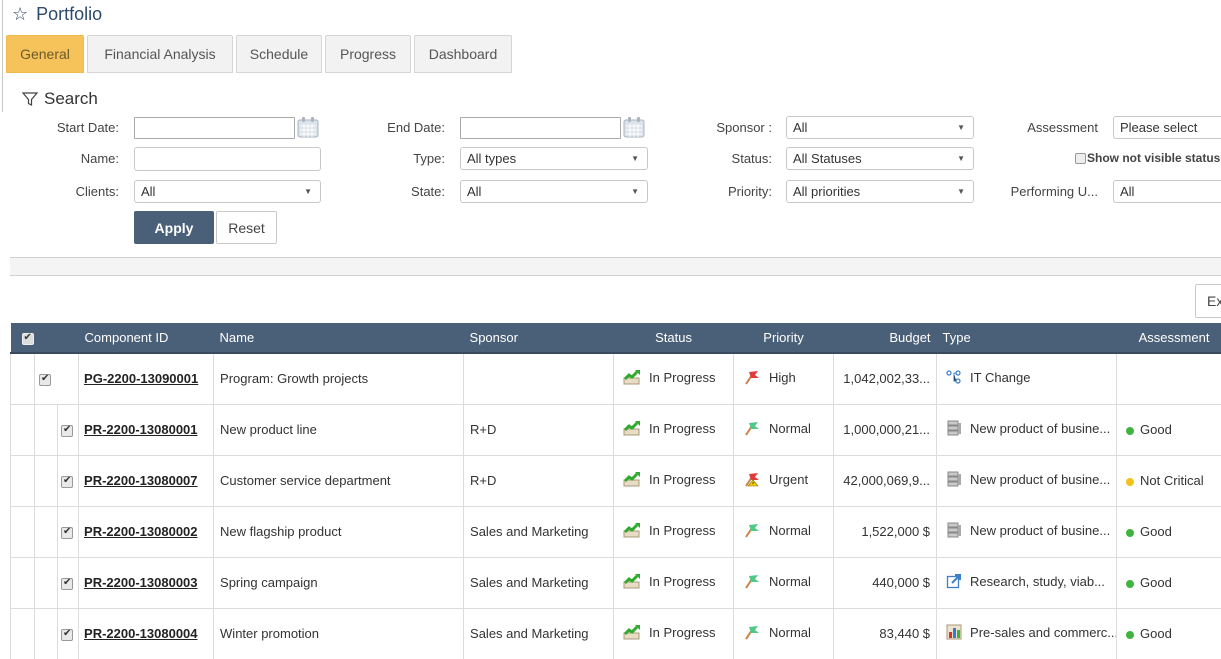 The height and width of the screenshot is (659, 1221). I want to click on performing-unit-select: All, so click(1167, 191).